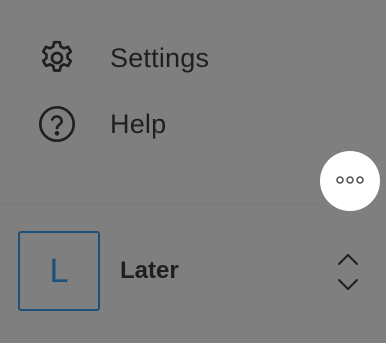  I want to click on ellipsis-icon, so click(350, 181).